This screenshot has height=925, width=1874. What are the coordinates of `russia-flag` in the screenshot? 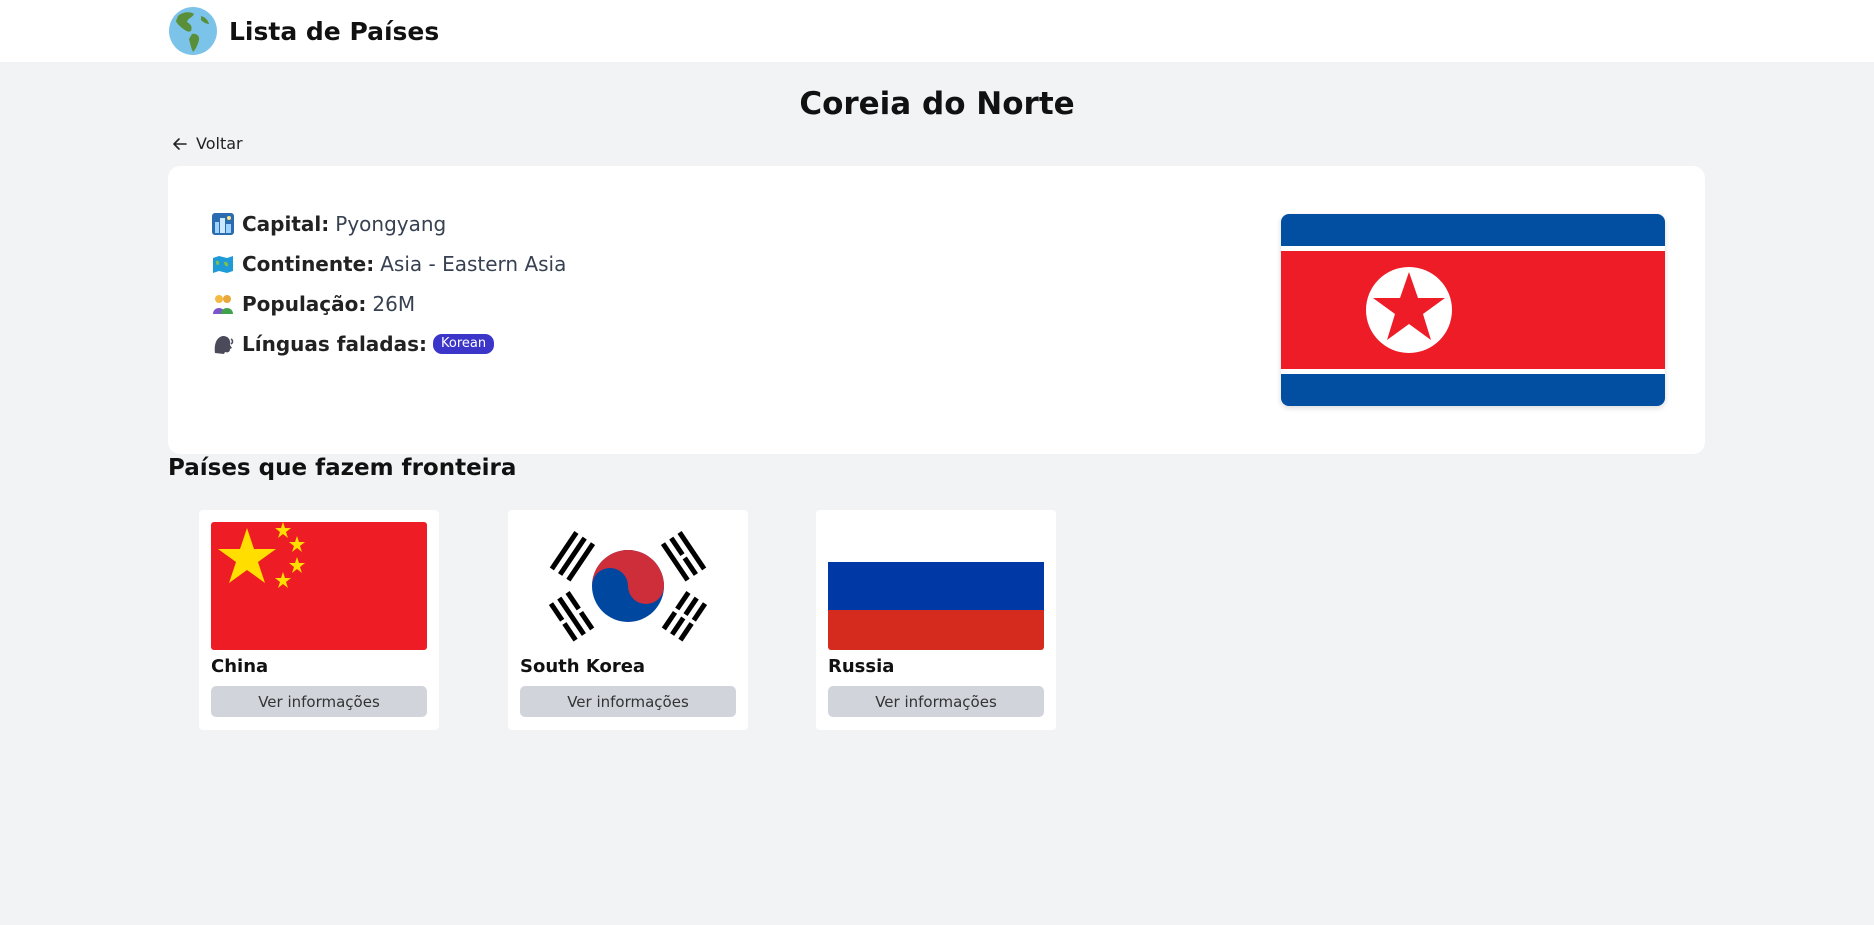 It's located at (936, 586).